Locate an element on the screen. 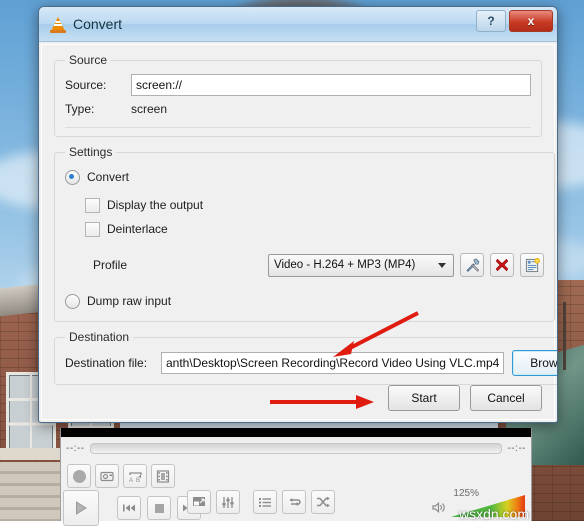  profile-select: Video - H.264 + MP3 (MP4) is located at coordinates (361, 265).